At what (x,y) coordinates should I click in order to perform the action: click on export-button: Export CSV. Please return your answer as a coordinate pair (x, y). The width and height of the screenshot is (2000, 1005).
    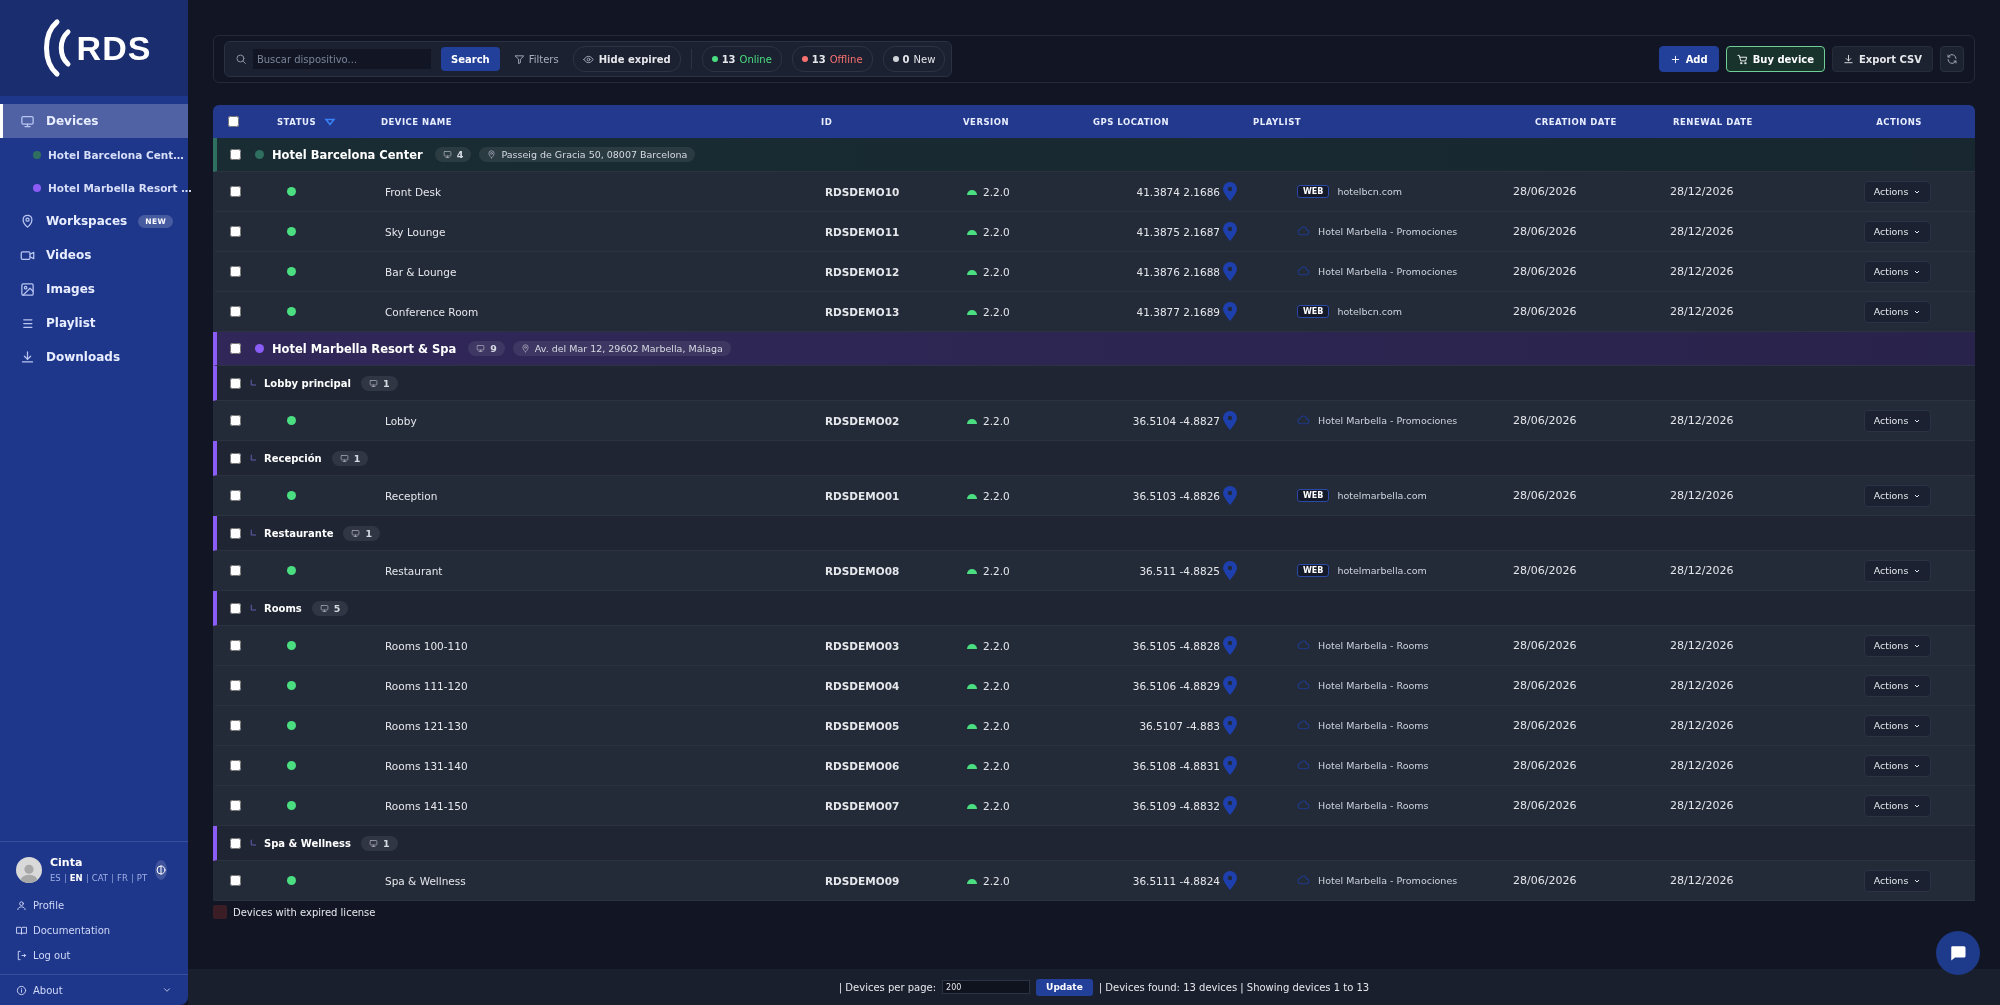
    Looking at the image, I should click on (1882, 59).